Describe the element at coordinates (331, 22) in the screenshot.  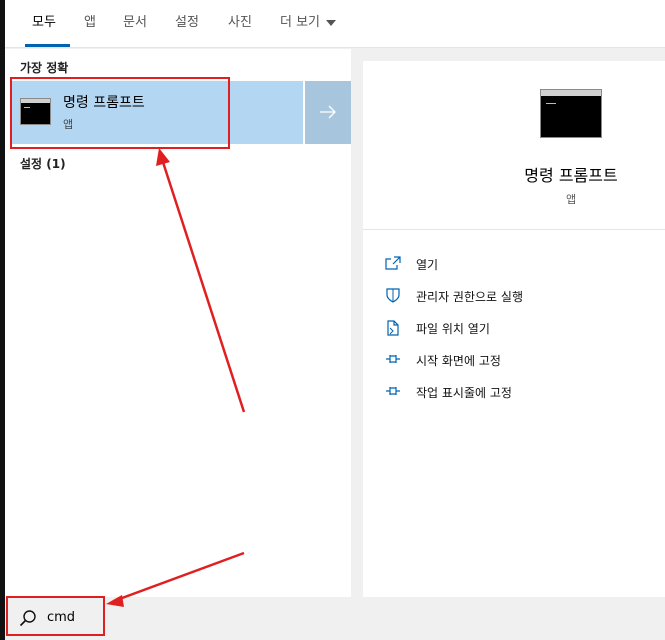
I see `chevron-down-icon` at that location.